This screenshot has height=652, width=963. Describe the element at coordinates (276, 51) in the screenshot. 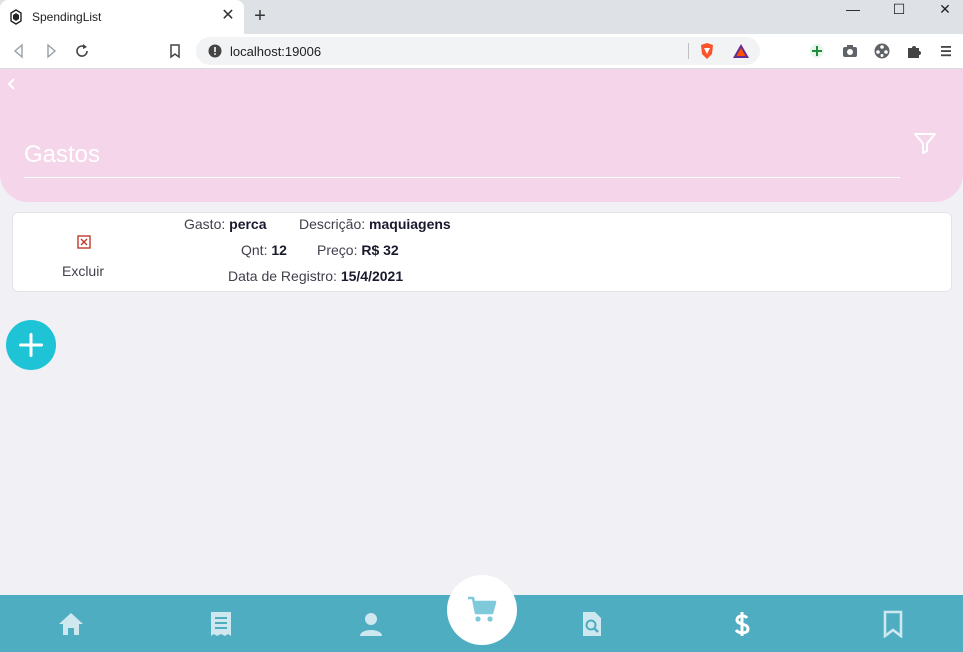

I see `url-text: localhost:19006` at that location.